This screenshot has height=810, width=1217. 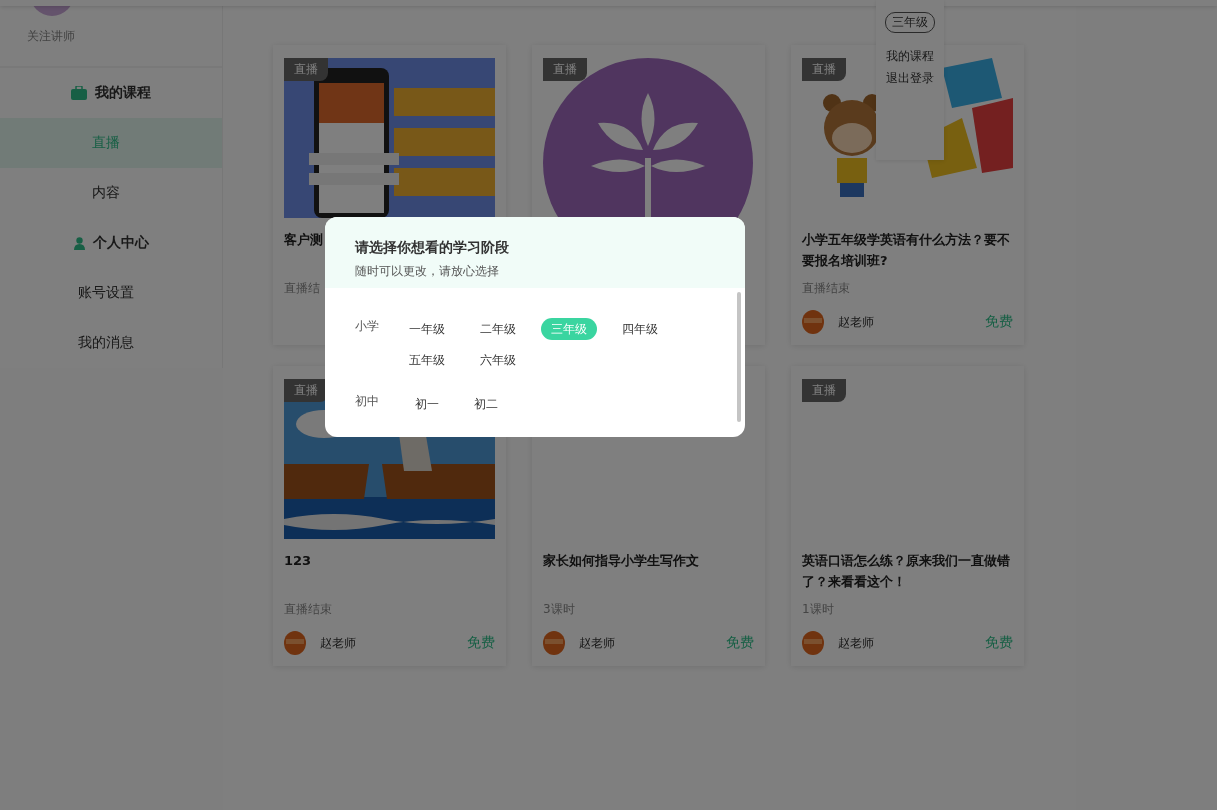 What do you see at coordinates (111, 193) in the screenshot?
I see `menu-item: 内容` at bounding box center [111, 193].